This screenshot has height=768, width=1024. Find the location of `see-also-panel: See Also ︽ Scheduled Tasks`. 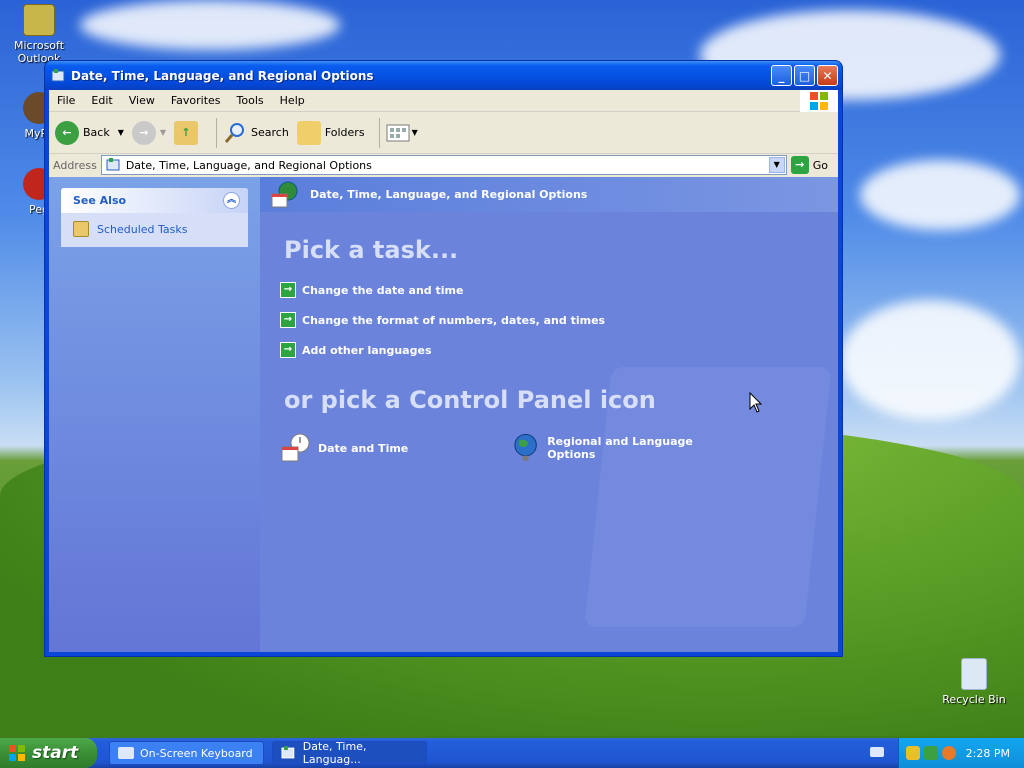

see-also-panel: See Also ︽ Scheduled Tasks is located at coordinates (154, 217).